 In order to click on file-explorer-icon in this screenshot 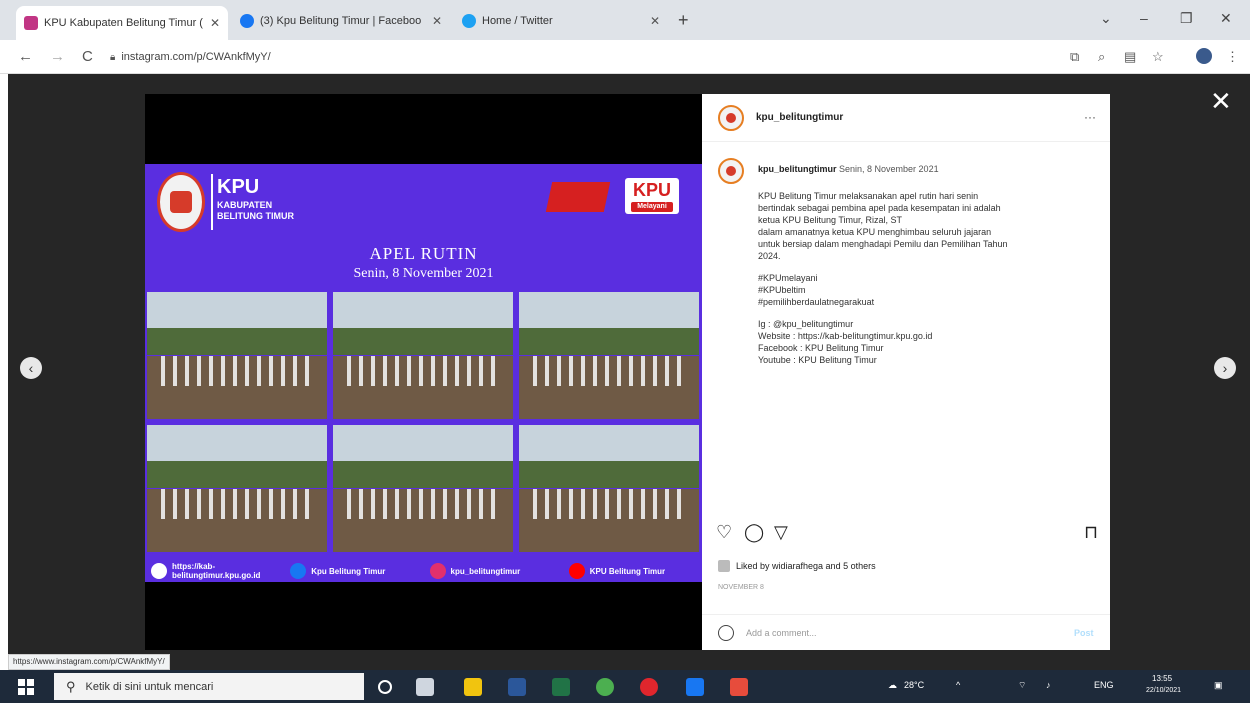, I will do `click(473, 687)`.